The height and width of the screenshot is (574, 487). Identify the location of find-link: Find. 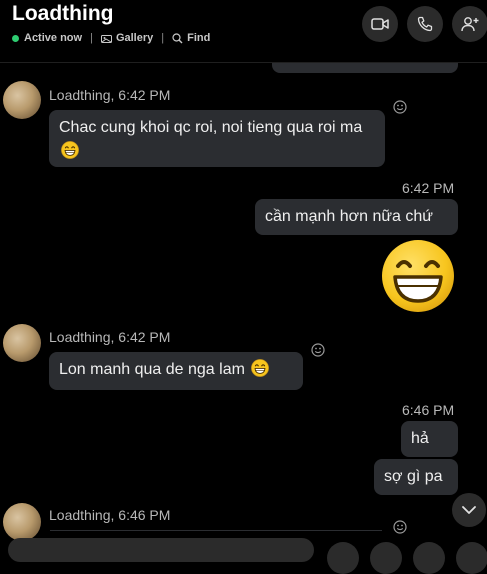
(191, 38).